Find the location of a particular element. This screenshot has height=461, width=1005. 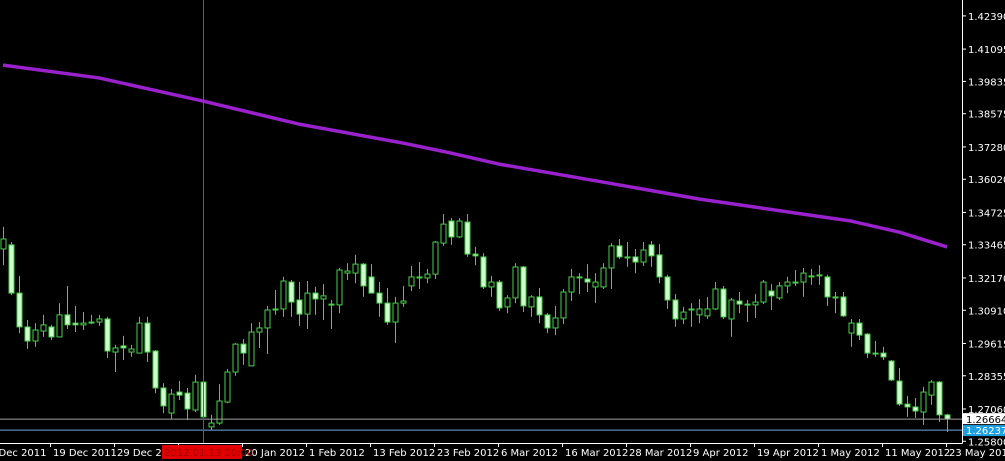

ask-price-text: 1.26664 is located at coordinates (985, 420).